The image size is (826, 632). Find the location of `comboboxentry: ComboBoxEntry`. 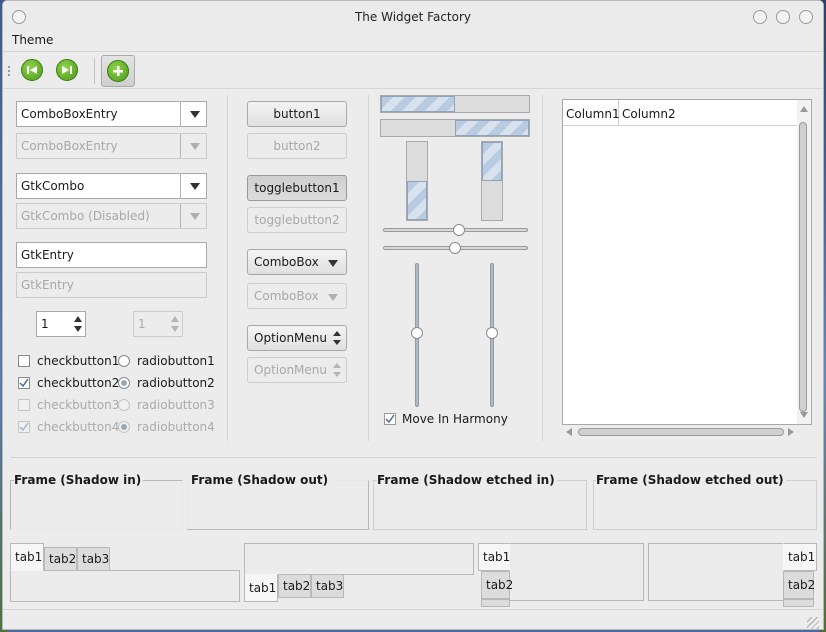

comboboxentry: ComboBoxEntry is located at coordinates (111, 114).